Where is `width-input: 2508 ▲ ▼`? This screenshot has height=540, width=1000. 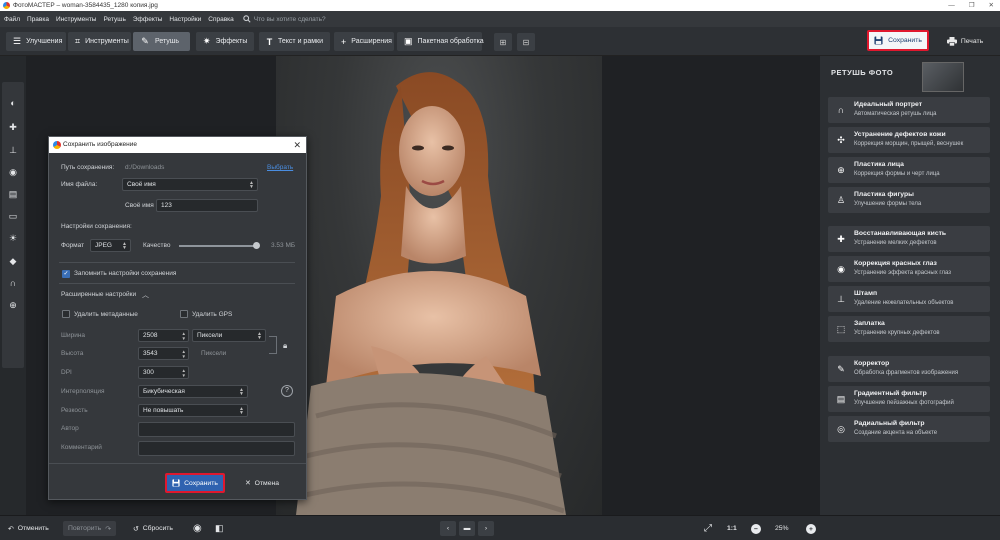
width-input: 2508 ▲ ▼ is located at coordinates (163, 335).